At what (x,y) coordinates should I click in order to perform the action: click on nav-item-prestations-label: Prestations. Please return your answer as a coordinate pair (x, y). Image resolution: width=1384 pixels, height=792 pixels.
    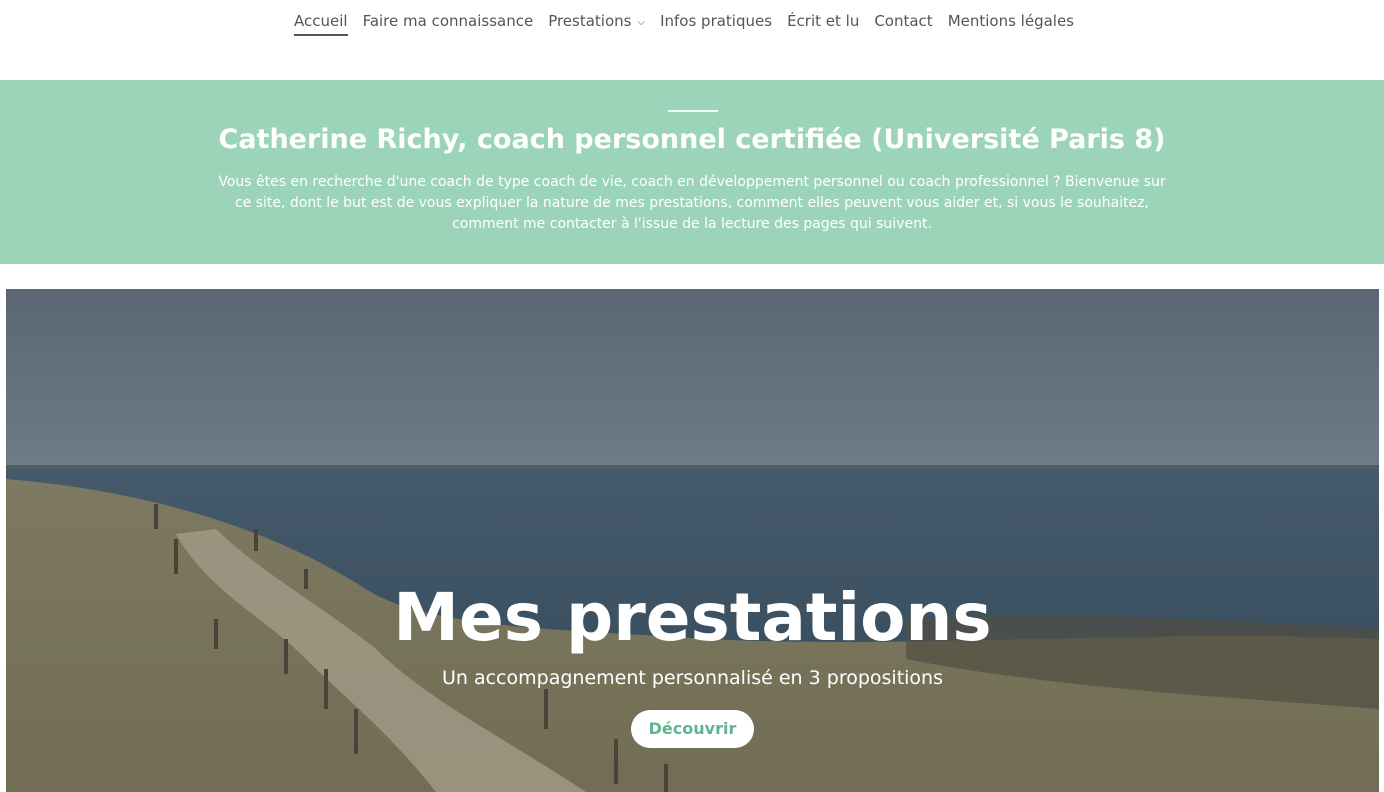
    Looking at the image, I should click on (590, 21).